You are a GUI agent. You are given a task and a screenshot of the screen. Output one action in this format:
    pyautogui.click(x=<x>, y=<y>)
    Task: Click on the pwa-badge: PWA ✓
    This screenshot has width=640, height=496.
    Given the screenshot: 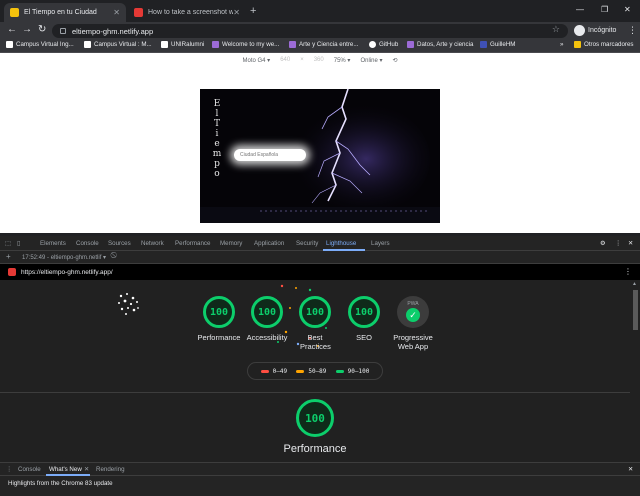 What is the action you would take?
    pyautogui.click(x=413, y=312)
    